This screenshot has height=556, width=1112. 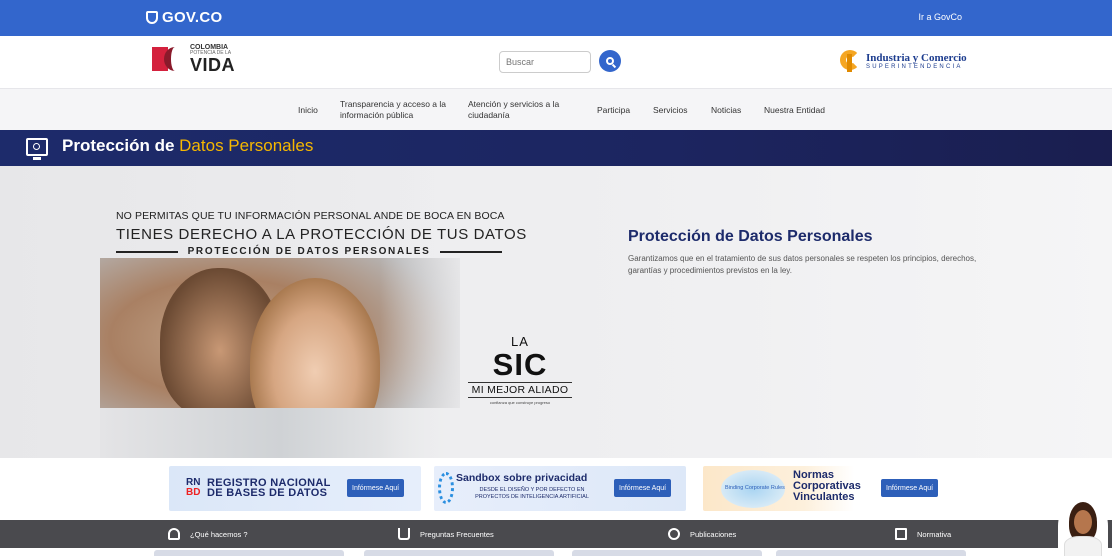 What do you see at coordinates (513, 110) in the screenshot?
I see `nav-item-atencion: Atención y servicios a la ciudadanía` at bounding box center [513, 110].